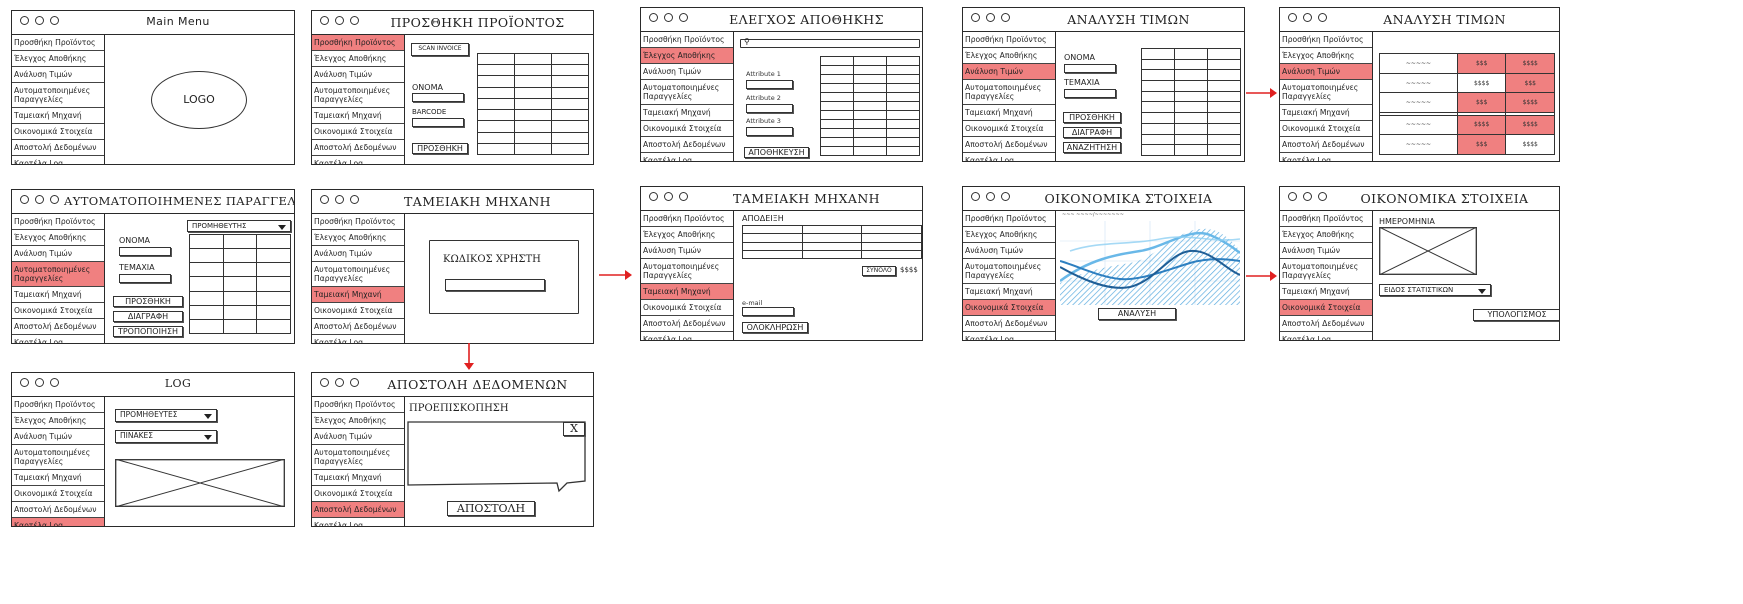  Describe the element at coordinates (148, 331) in the screenshot. I see `edit-button: ΤΡΟΠΟΠΟΙΗΣΗ` at that location.